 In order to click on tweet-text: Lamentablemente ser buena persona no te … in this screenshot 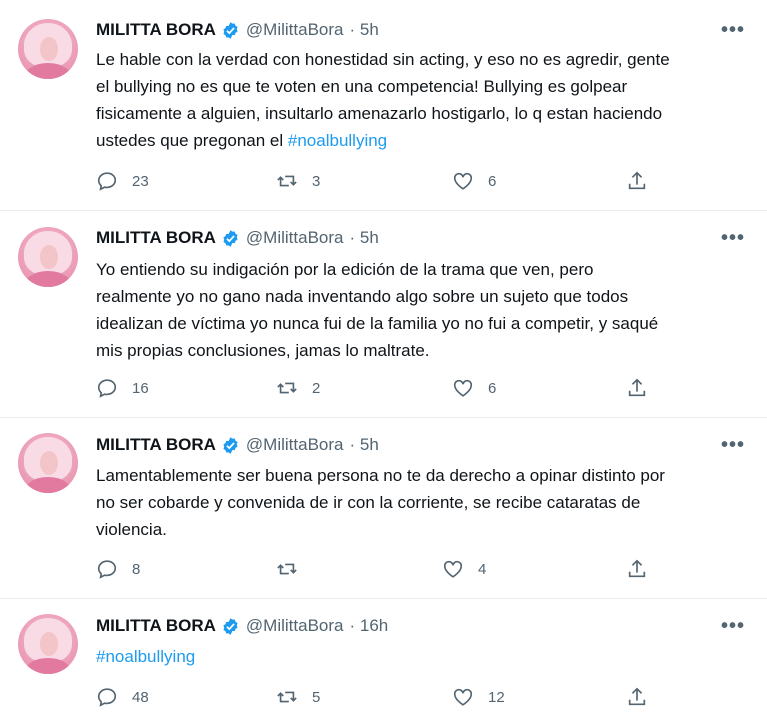, I will do `click(426, 502)`.